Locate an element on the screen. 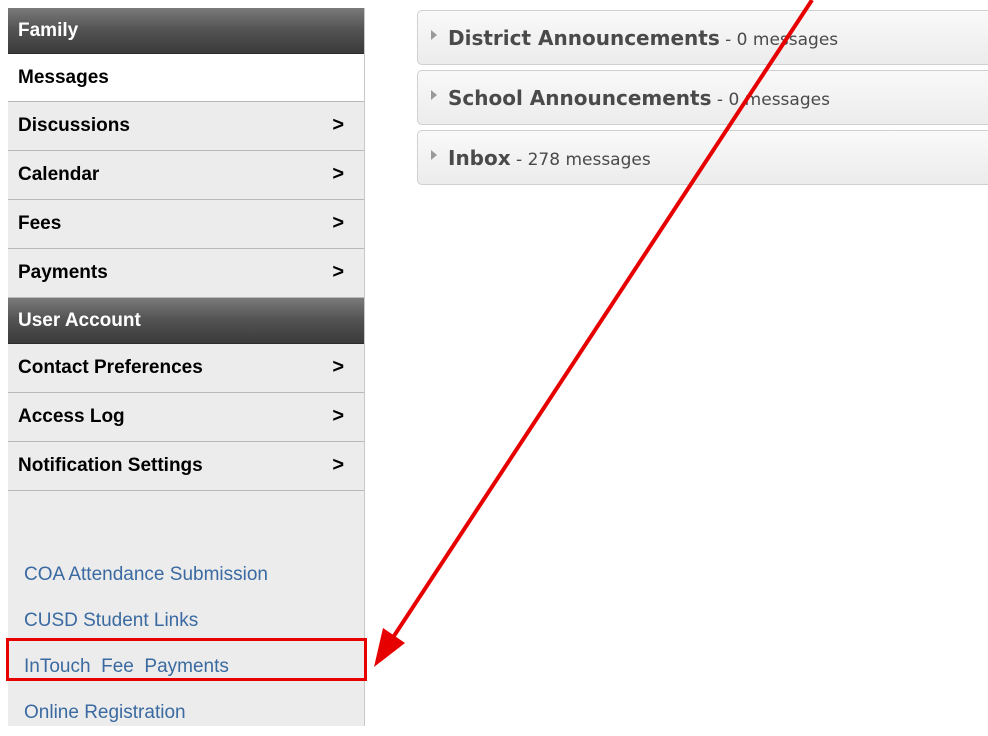  user-account-section-header: User Account is located at coordinates (186, 321).